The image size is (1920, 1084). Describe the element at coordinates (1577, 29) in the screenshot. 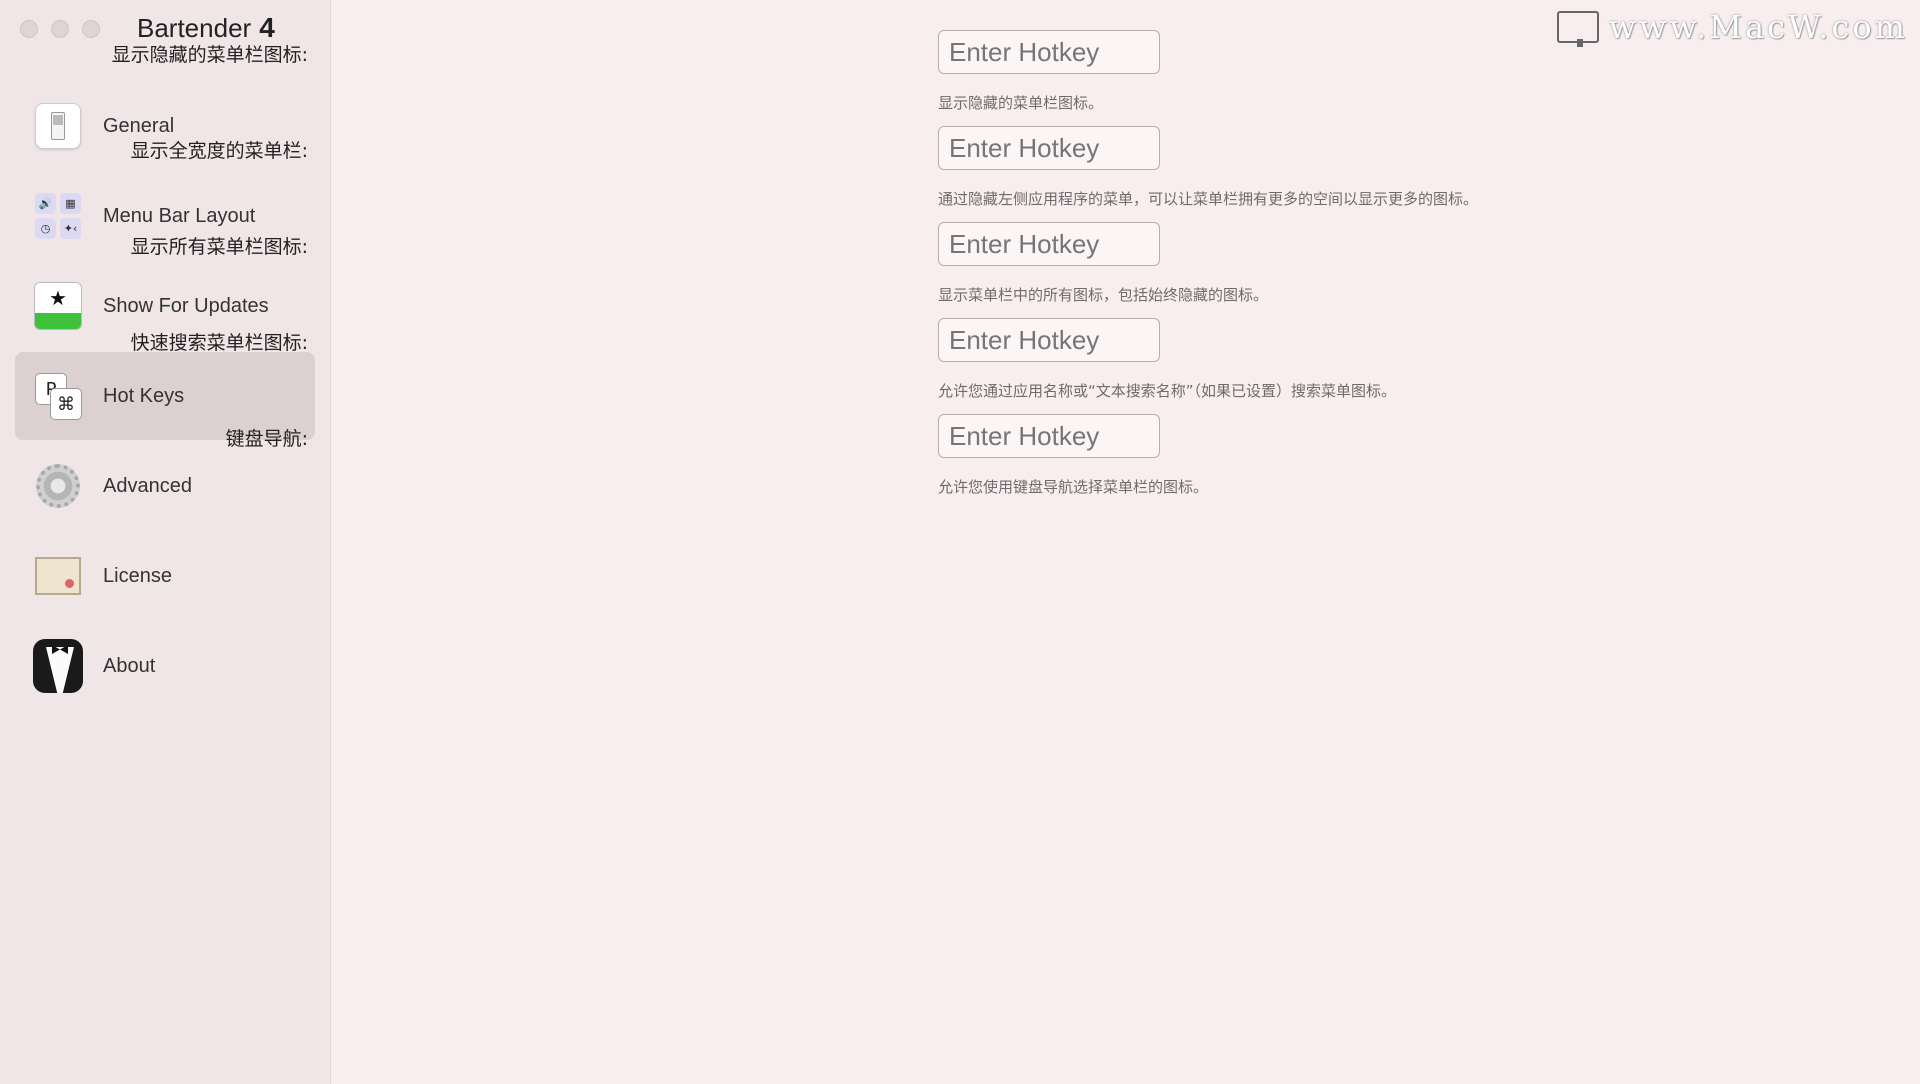

I see `monitor-icon` at that location.